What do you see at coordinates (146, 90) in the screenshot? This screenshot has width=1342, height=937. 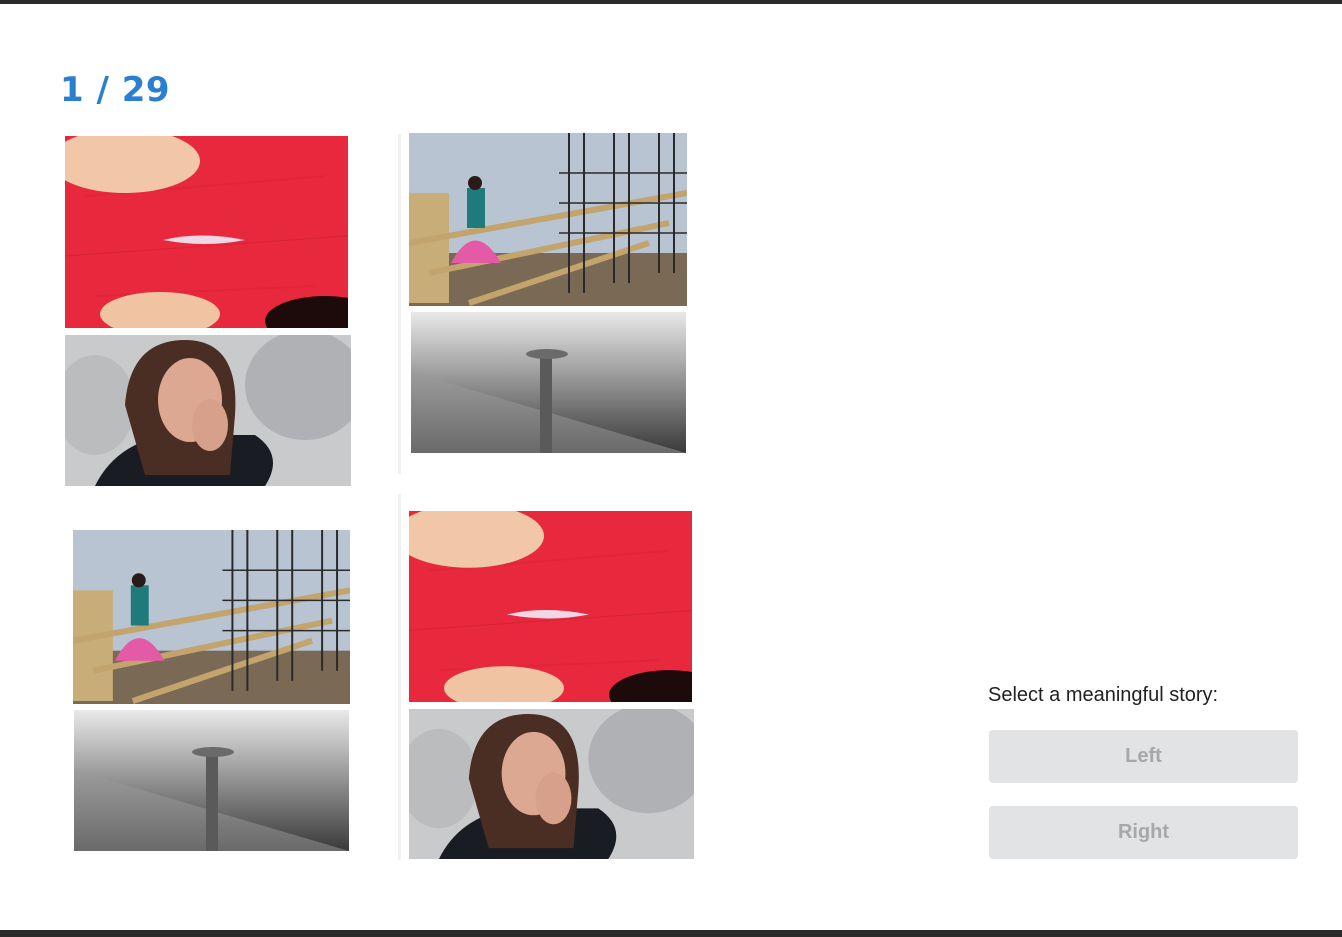 I see `progress-total: 29` at bounding box center [146, 90].